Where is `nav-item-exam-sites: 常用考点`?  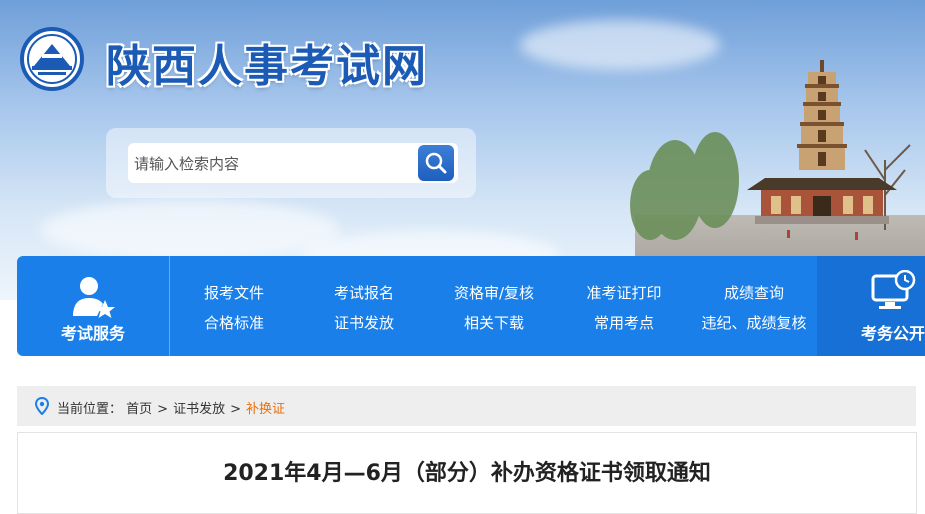
nav-item-exam-sites: 常用考点 is located at coordinates (624, 322).